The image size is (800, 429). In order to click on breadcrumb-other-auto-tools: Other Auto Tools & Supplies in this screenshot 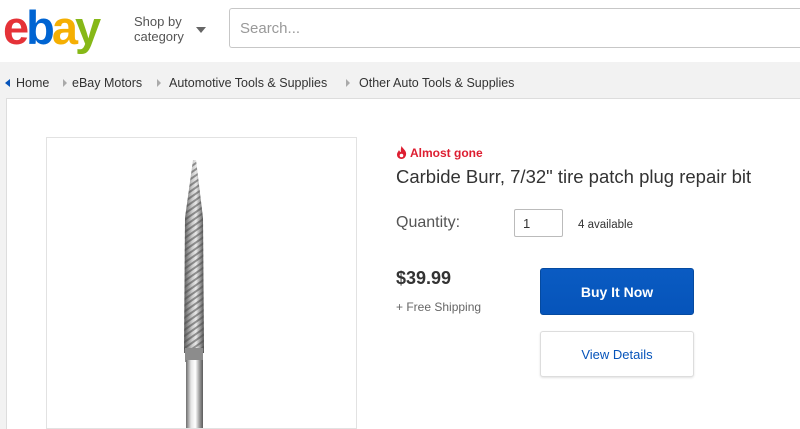, I will do `click(436, 83)`.